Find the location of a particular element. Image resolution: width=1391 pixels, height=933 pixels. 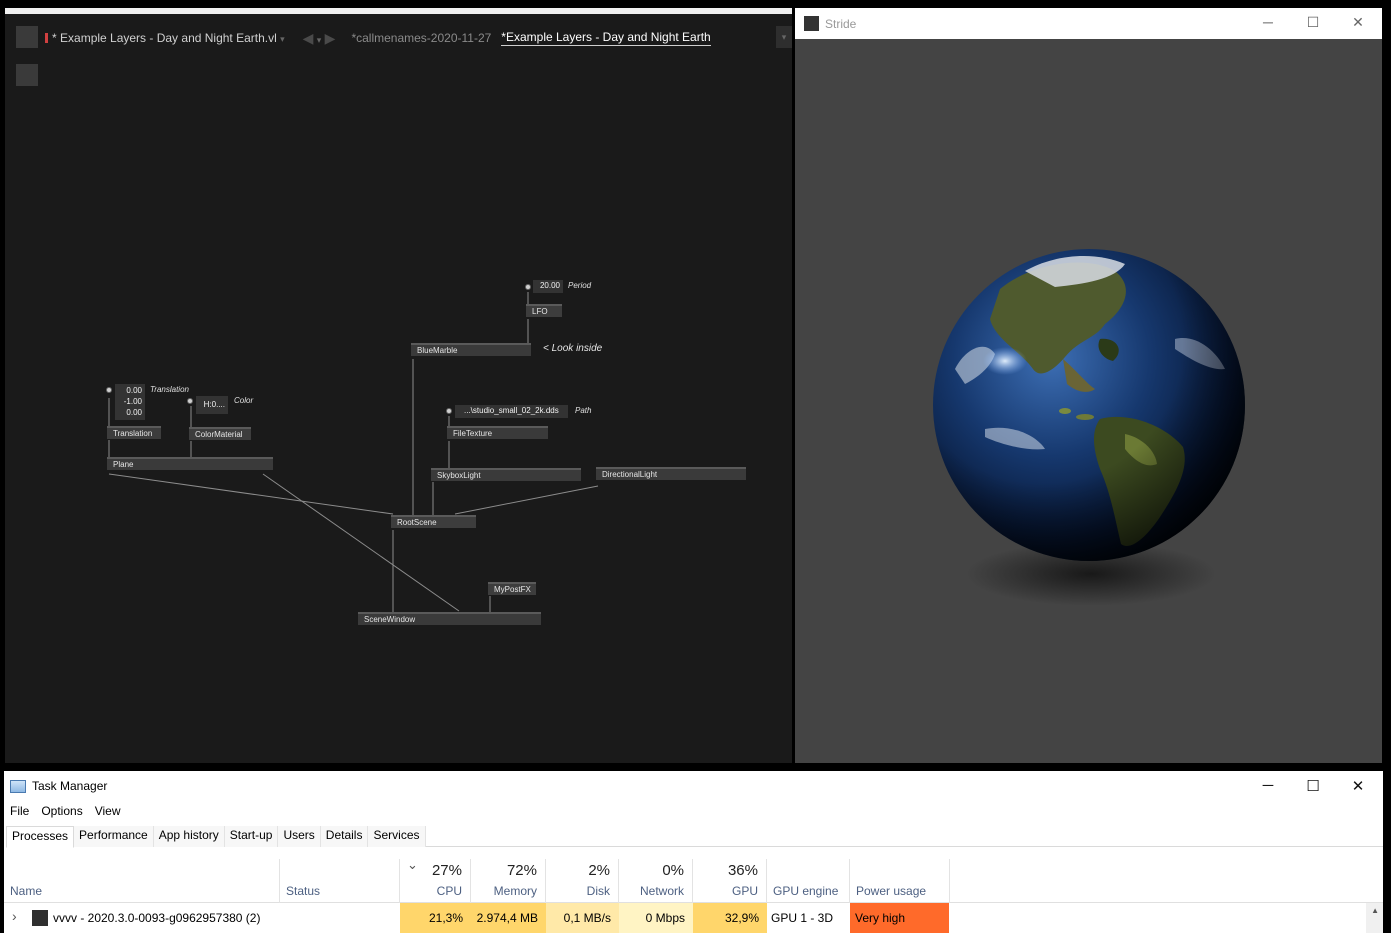

scroll-up-icon: ▲ is located at coordinates (1375, 910).